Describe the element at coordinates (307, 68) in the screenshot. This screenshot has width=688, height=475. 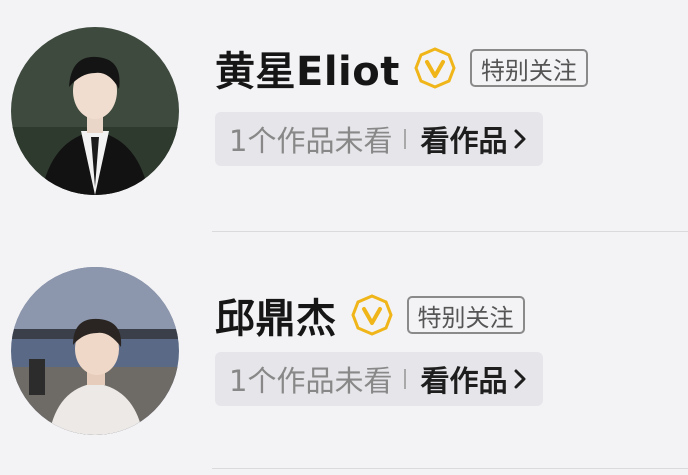
I see `user-name: 黄星Eliot` at that location.